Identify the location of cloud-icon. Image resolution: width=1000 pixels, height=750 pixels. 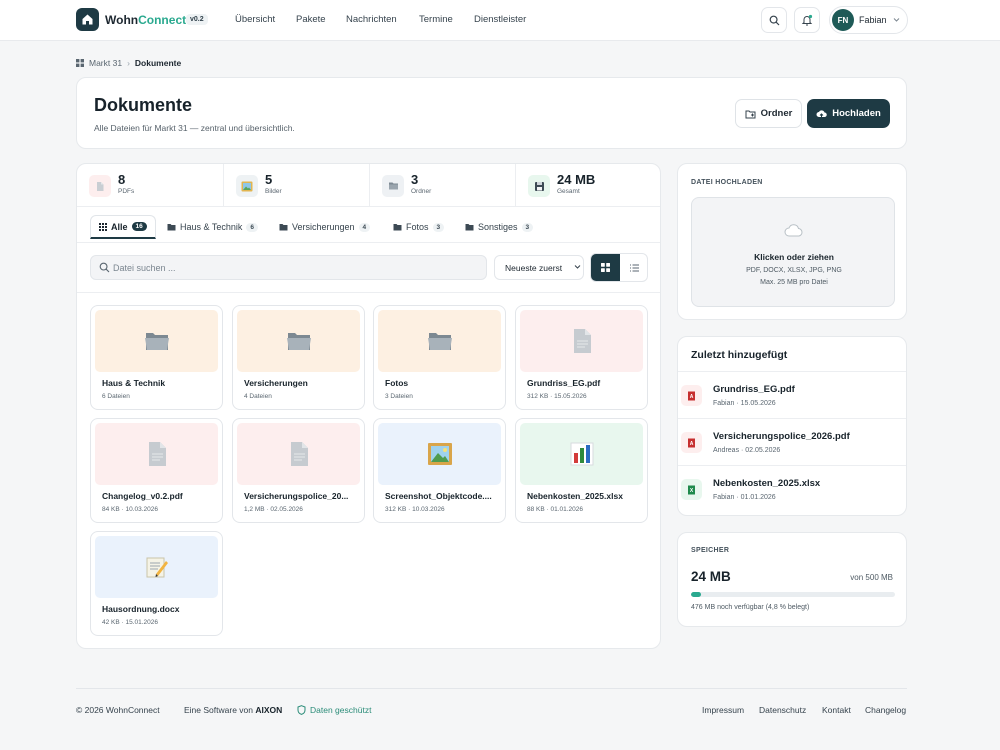
(793, 230).